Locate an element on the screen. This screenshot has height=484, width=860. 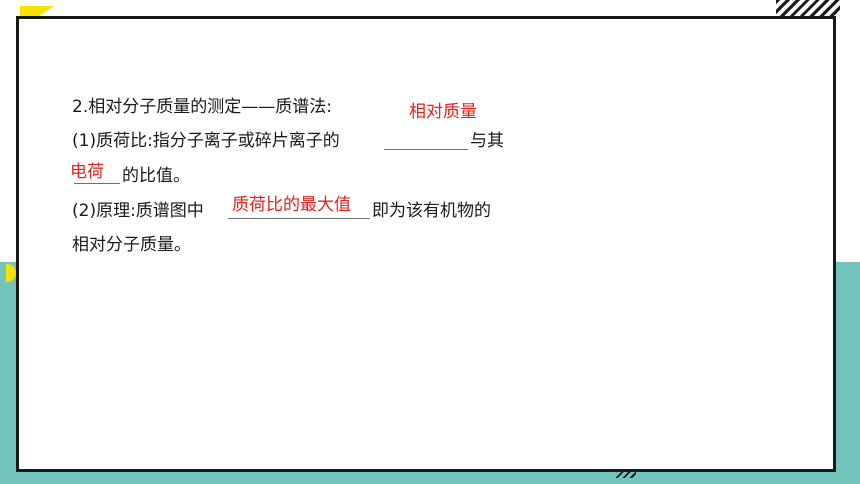
top-strip is located at coordinates (430, 7).